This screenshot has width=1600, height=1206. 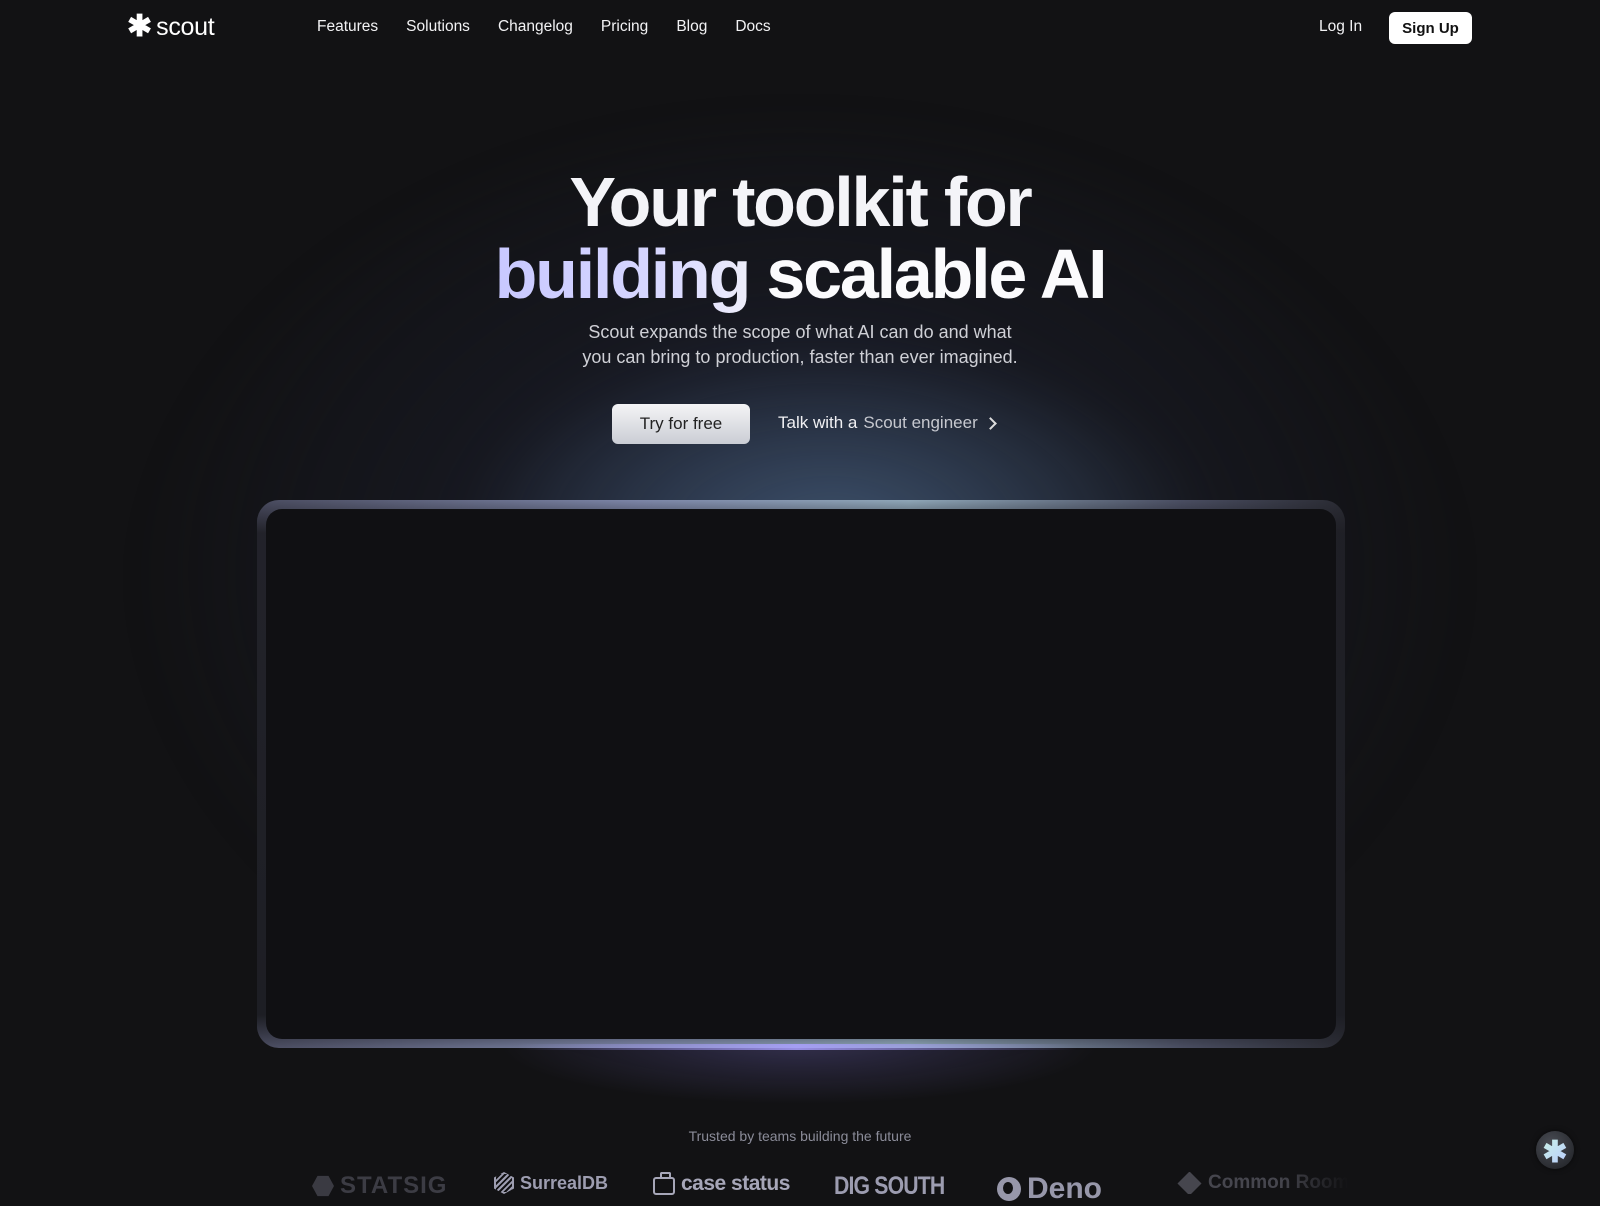 What do you see at coordinates (624, 27) in the screenshot?
I see `nav-link-pricing: Pricing` at bounding box center [624, 27].